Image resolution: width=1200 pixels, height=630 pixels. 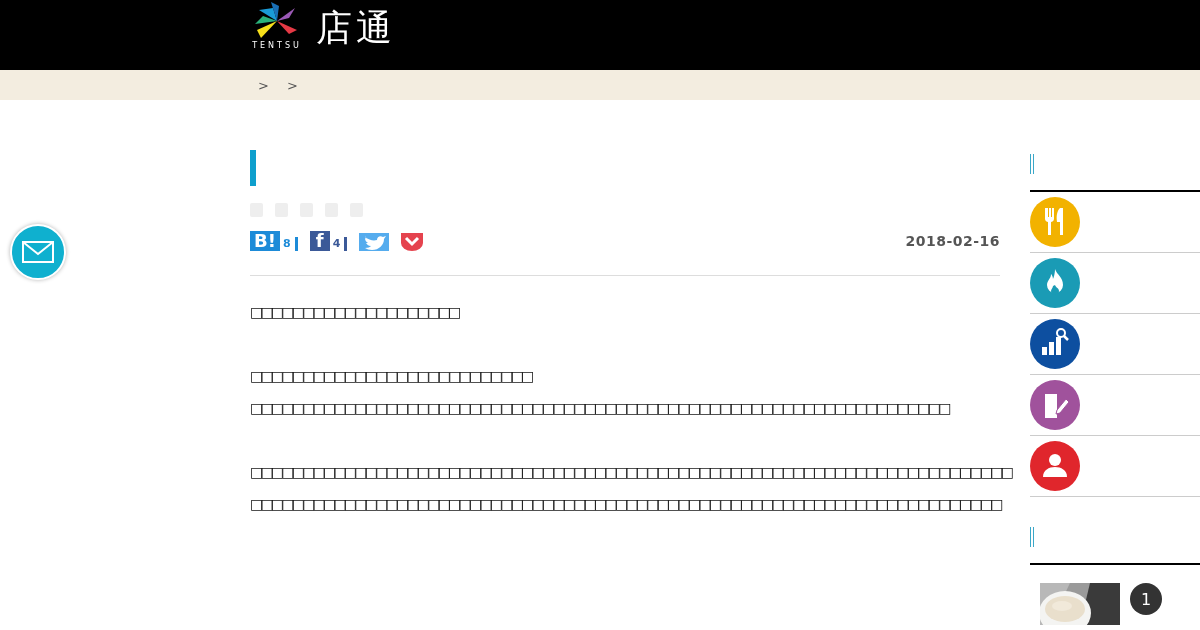 What do you see at coordinates (265, 241) in the screenshot?
I see `hatena-share-button: B!` at bounding box center [265, 241].